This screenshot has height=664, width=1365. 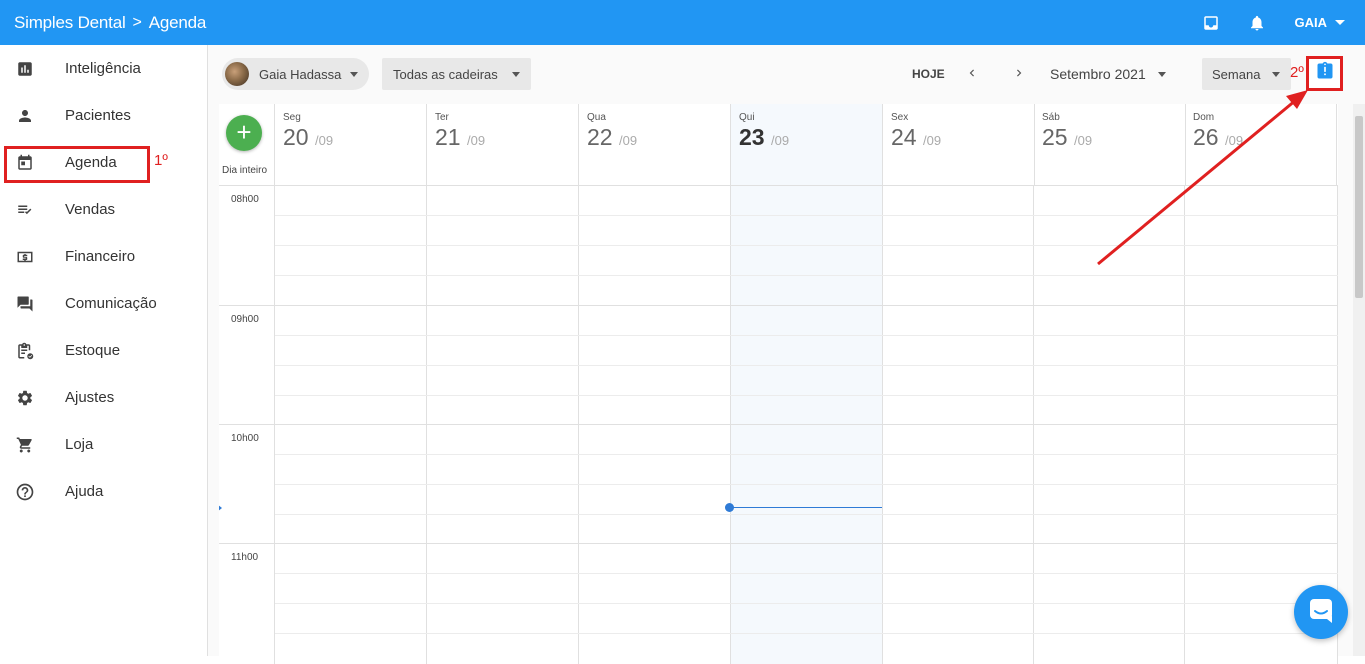 What do you see at coordinates (25, 351) in the screenshot?
I see `clipboard-icon` at bounding box center [25, 351].